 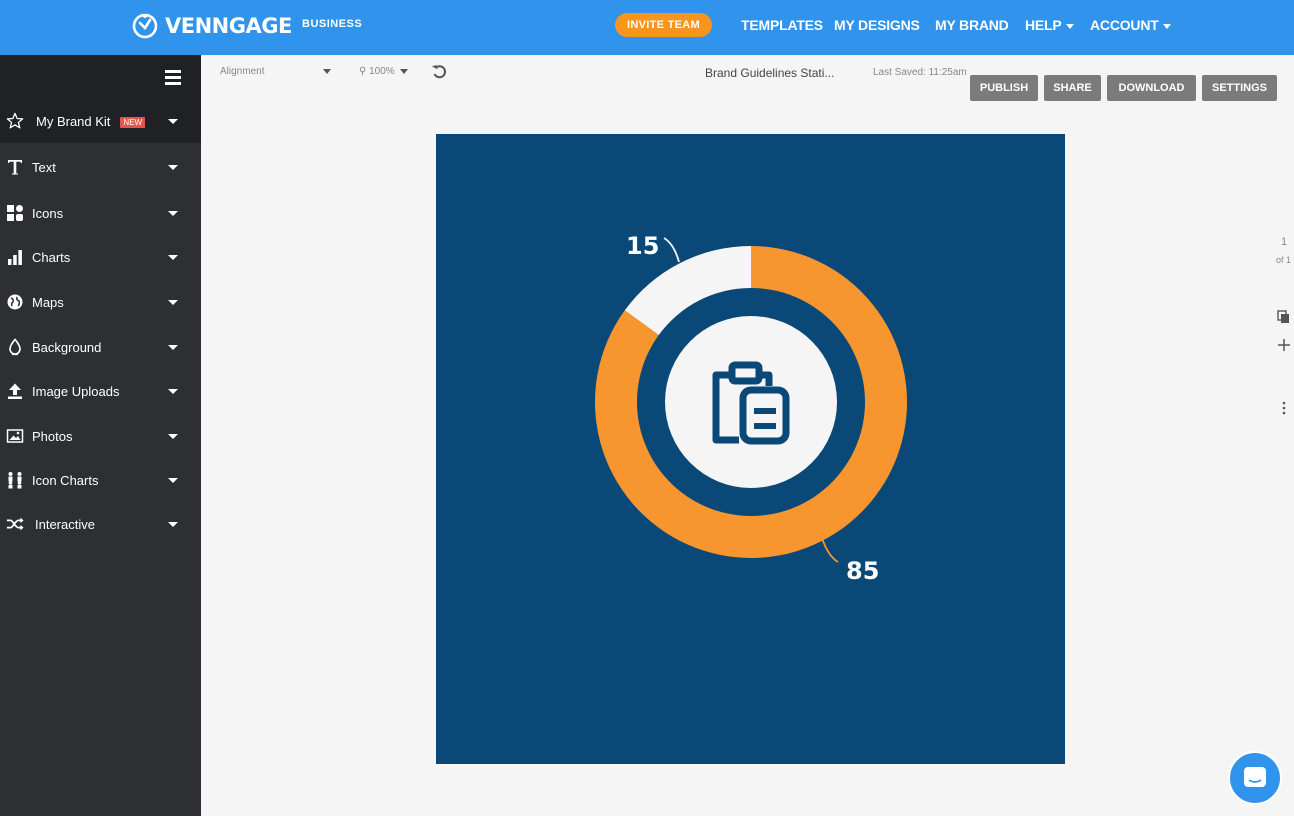 What do you see at coordinates (15, 213) in the screenshot?
I see `shapes-icon` at bounding box center [15, 213].